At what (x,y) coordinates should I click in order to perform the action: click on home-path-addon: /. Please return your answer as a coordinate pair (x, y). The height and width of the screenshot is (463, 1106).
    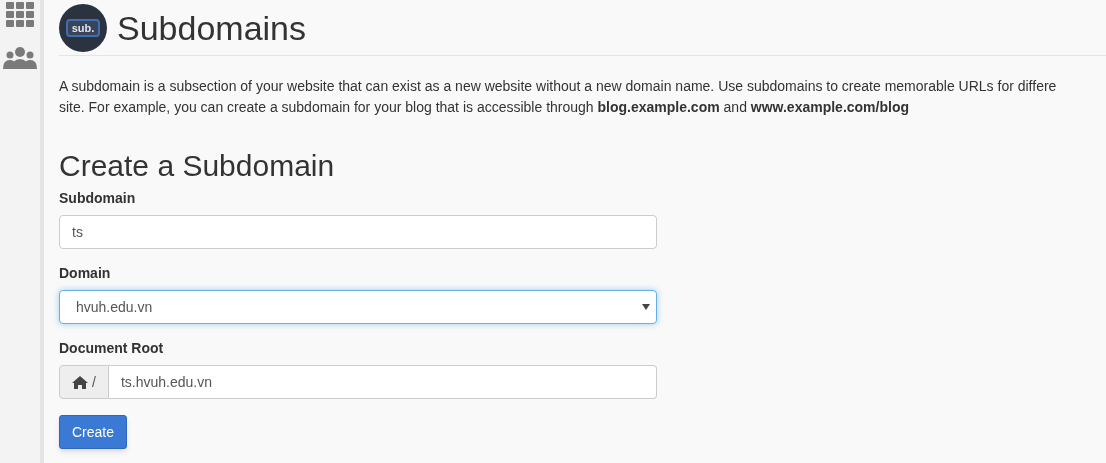
    Looking at the image, I should click on (84, 382).